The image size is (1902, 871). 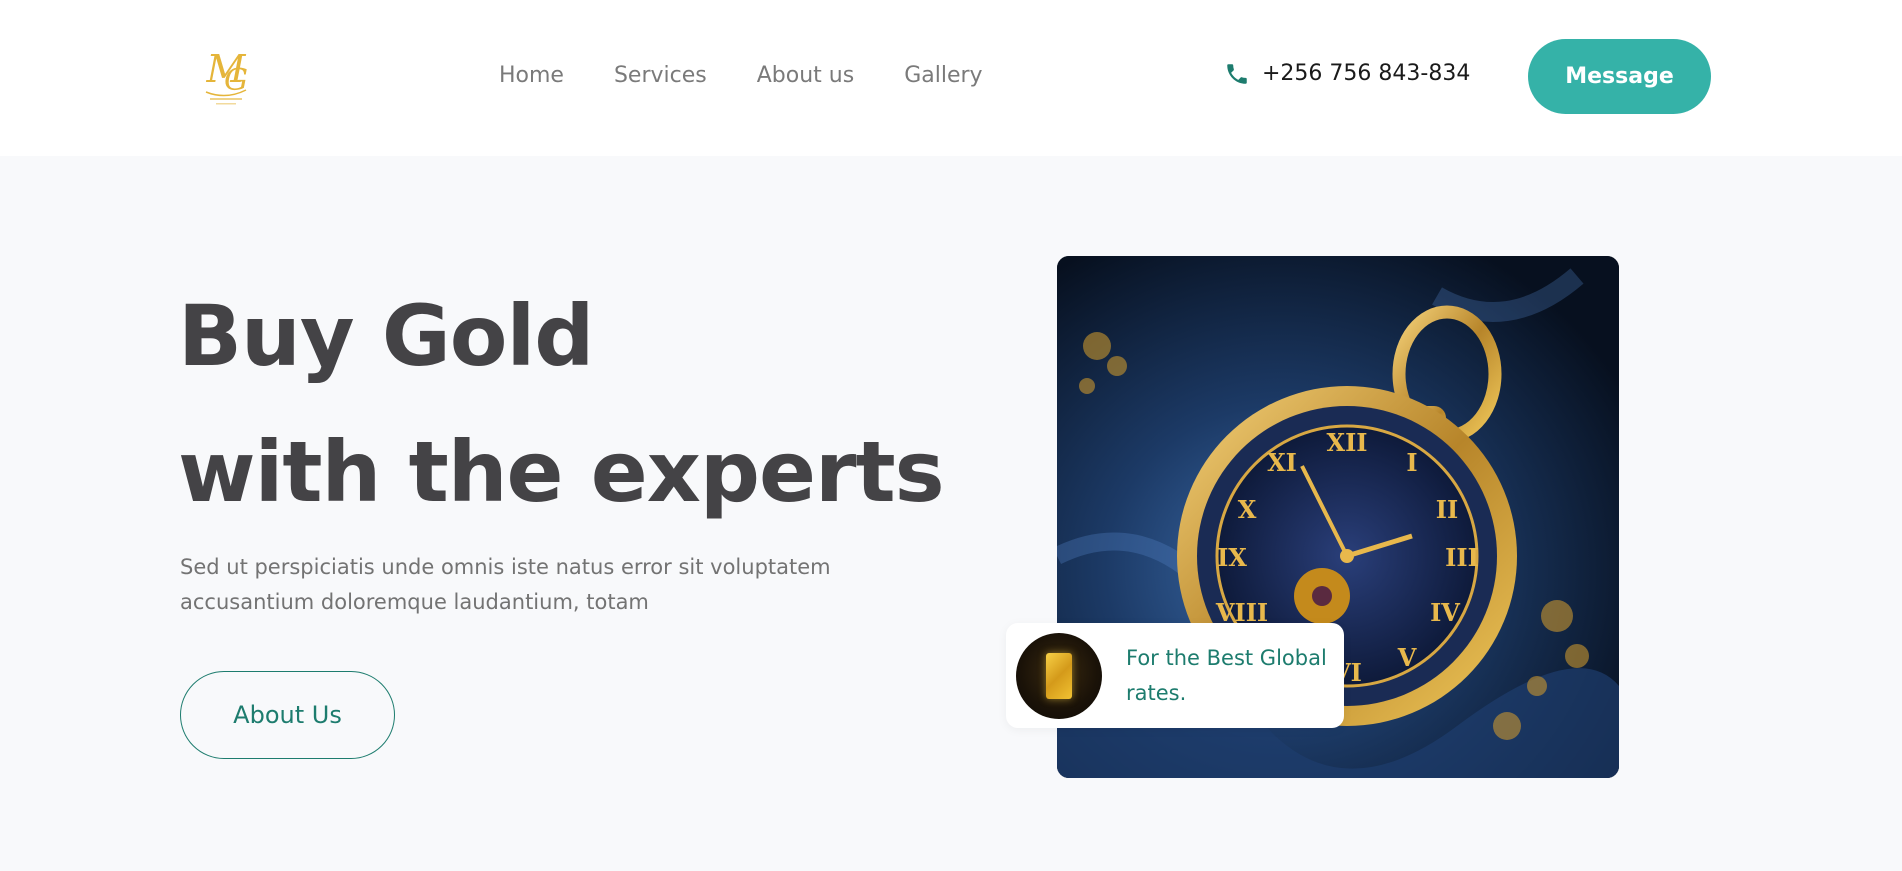 What do you see at coordinates (660, 76) in the screenshot?
I see `nav-services: Services` at bounding box center [660, 76].